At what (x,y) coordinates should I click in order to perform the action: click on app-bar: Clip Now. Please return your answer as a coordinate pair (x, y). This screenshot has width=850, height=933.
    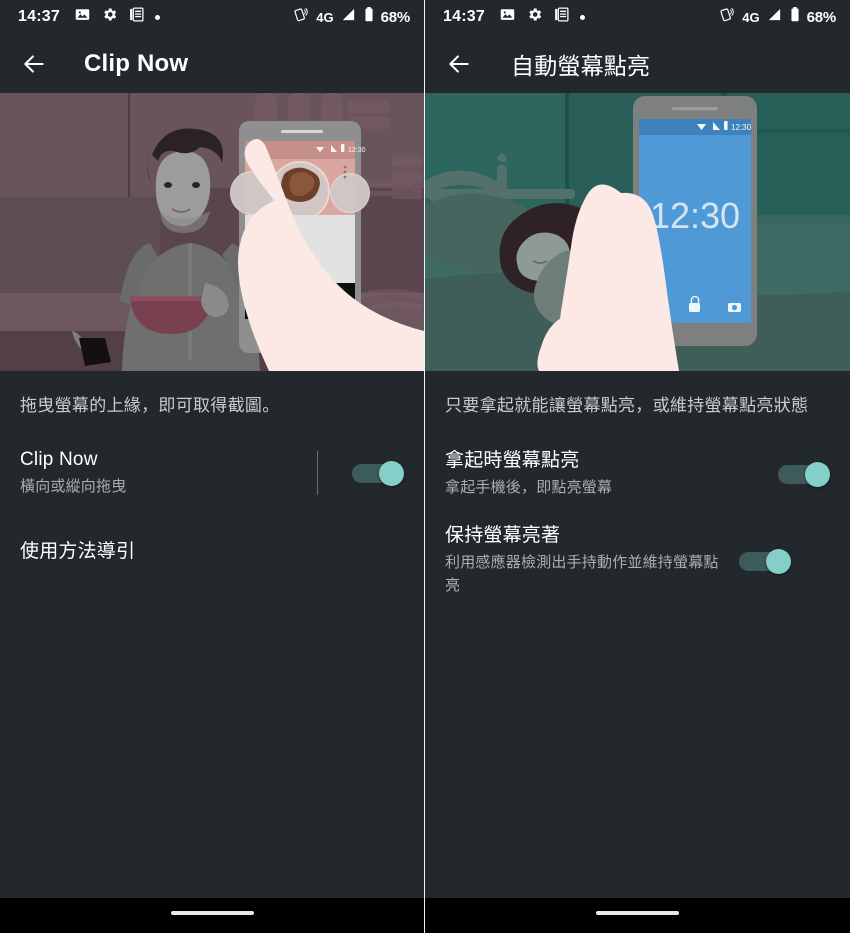
    Looking at the image, I should click on (212, 63).